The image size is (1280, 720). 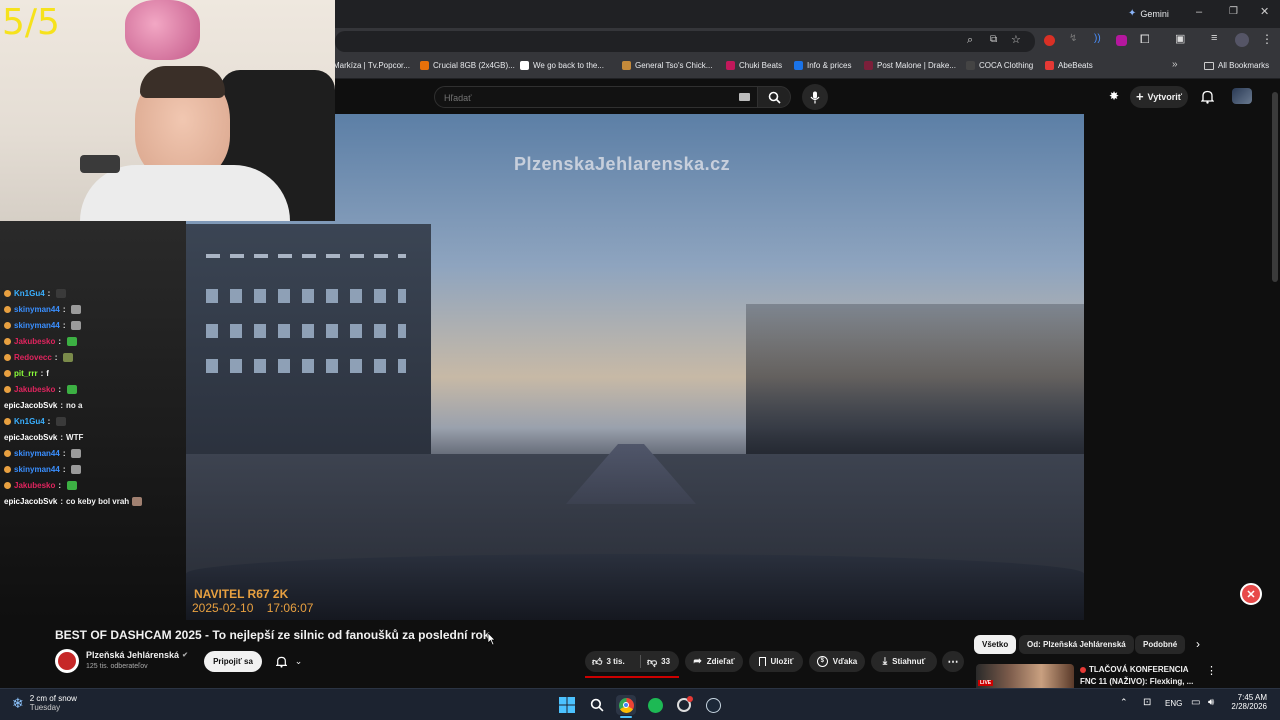 What do you see at coordinates (584, 97) in the screenshot?
I see `search-input` at bounding box center [584, 97].